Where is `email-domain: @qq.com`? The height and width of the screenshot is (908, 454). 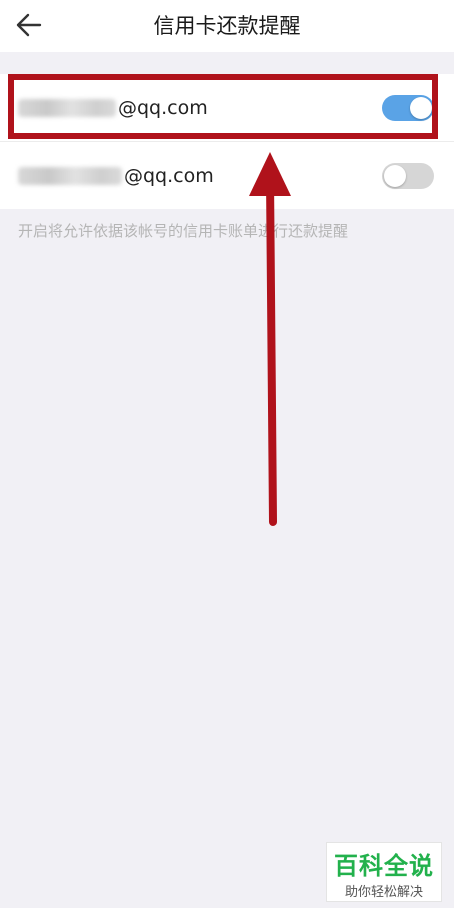 email-domain: @qq.com is located at coordinates (169, 175).